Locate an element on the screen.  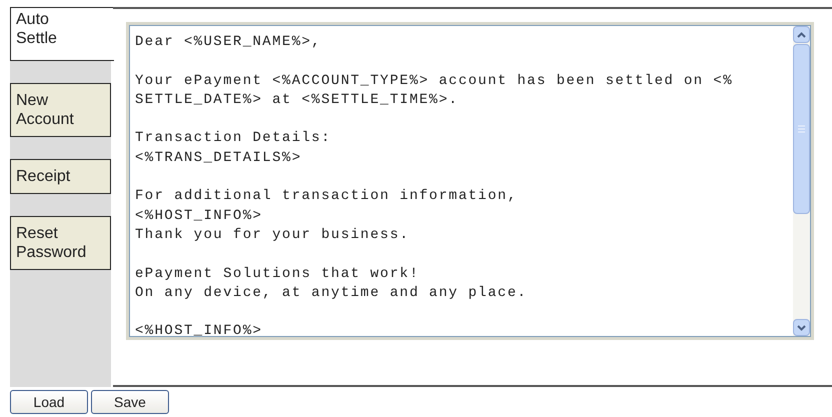
scroll-thumb is located at coordinates (801, 129).